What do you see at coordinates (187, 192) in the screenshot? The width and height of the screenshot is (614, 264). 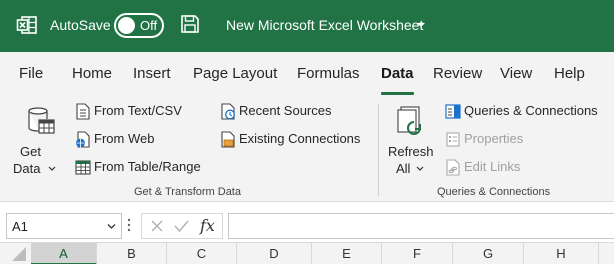 I see `group-label-get-transform: Get & Transform Data` at bounding box center [187, 192].